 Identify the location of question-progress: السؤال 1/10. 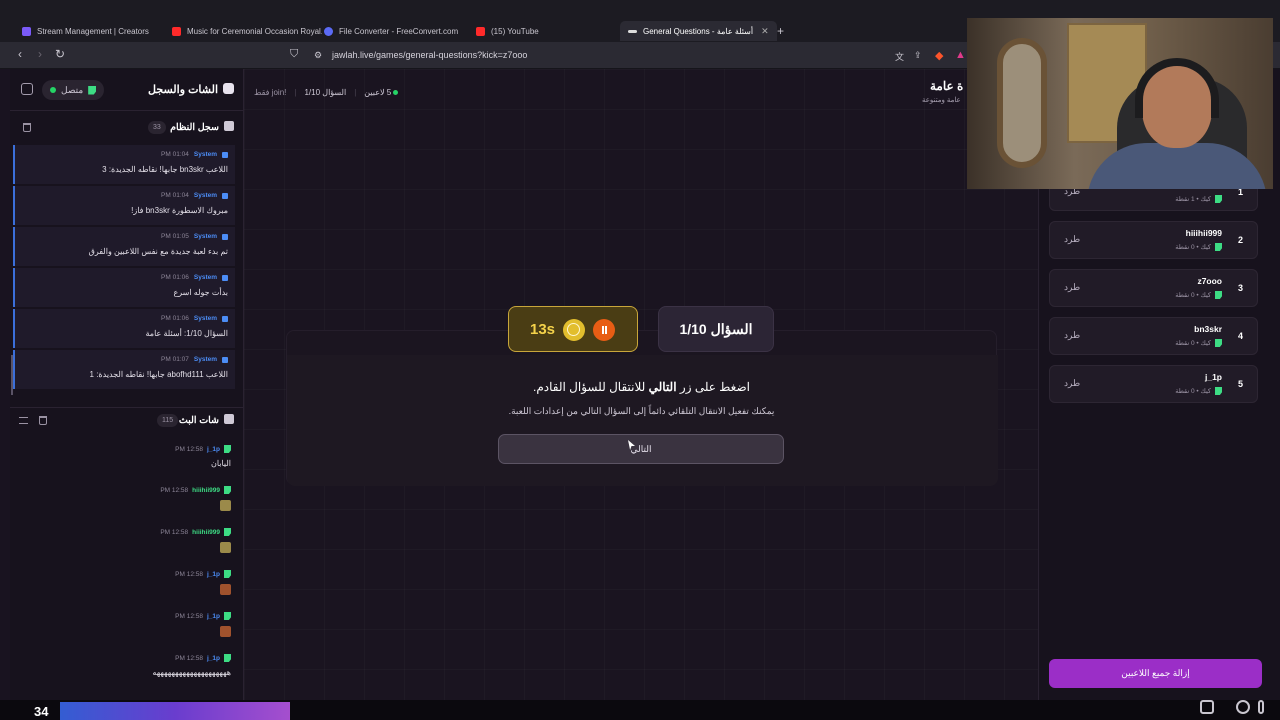
(325, 92).